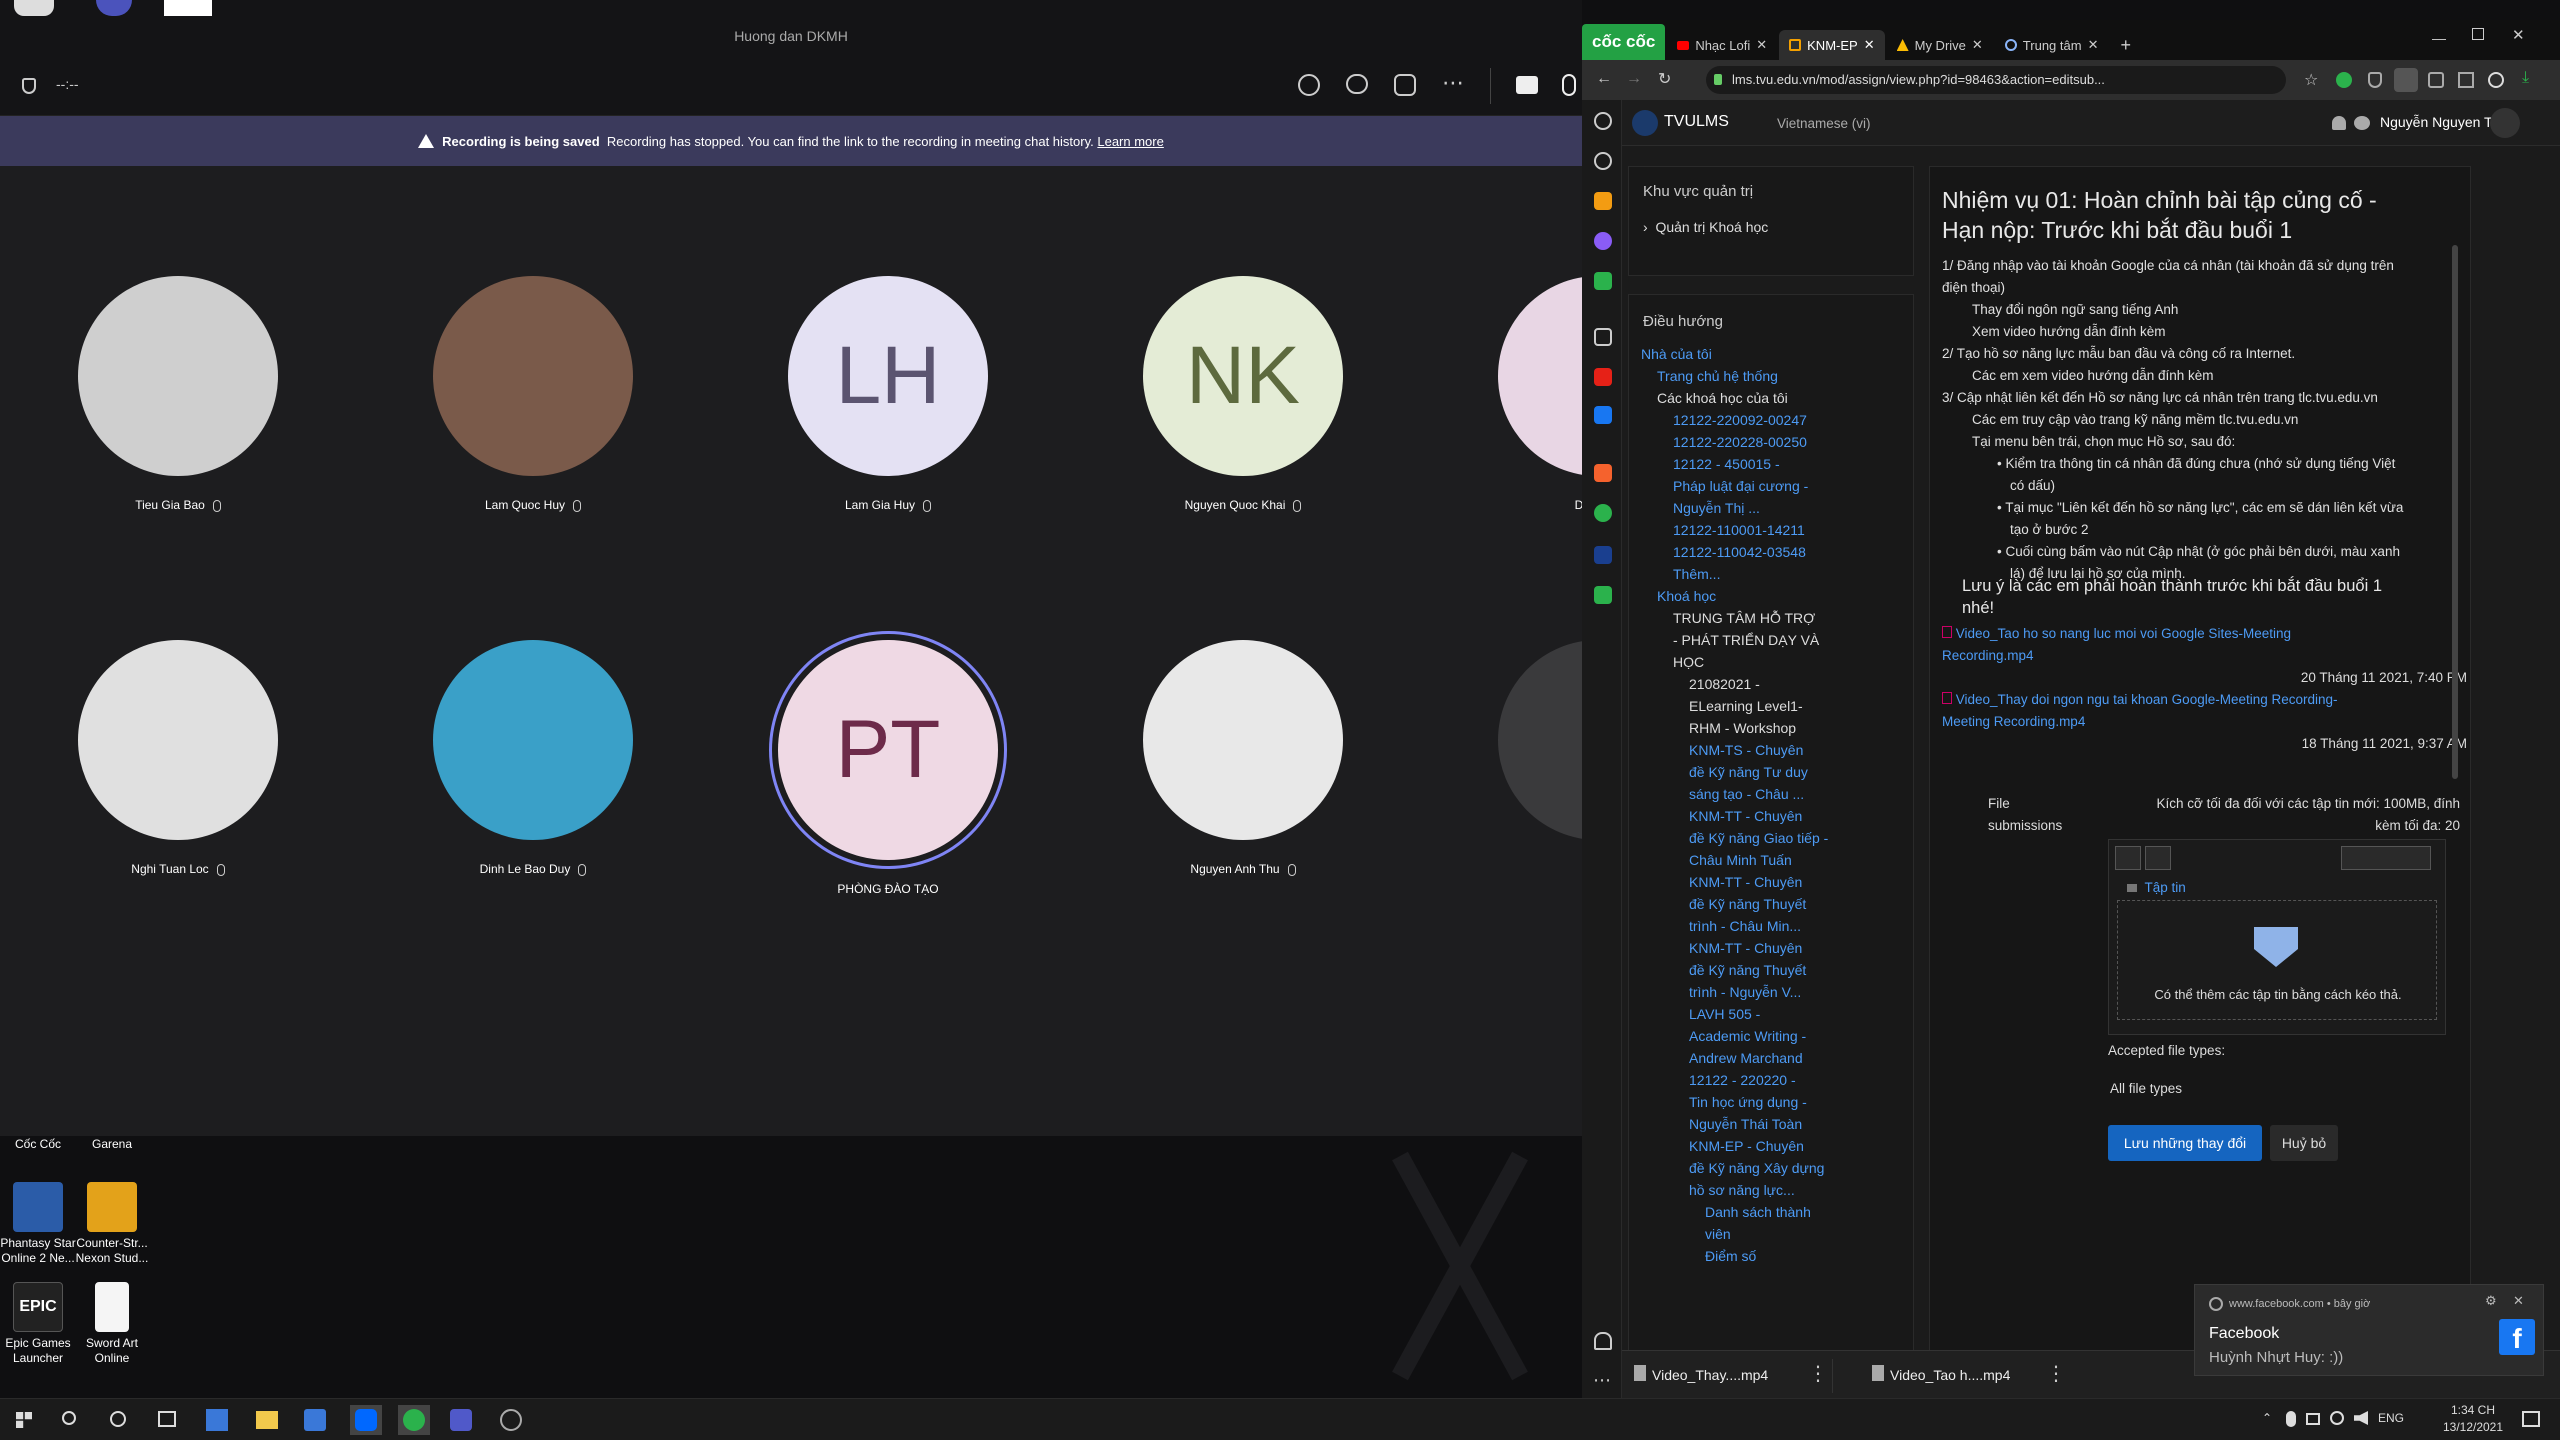 The height and width of the screenshot is (1440, 2560). Describe the element at coordinates (1776, 1124) in the screenshot. I see `nav-item: Nguyễn Thái Toàn` at that location.